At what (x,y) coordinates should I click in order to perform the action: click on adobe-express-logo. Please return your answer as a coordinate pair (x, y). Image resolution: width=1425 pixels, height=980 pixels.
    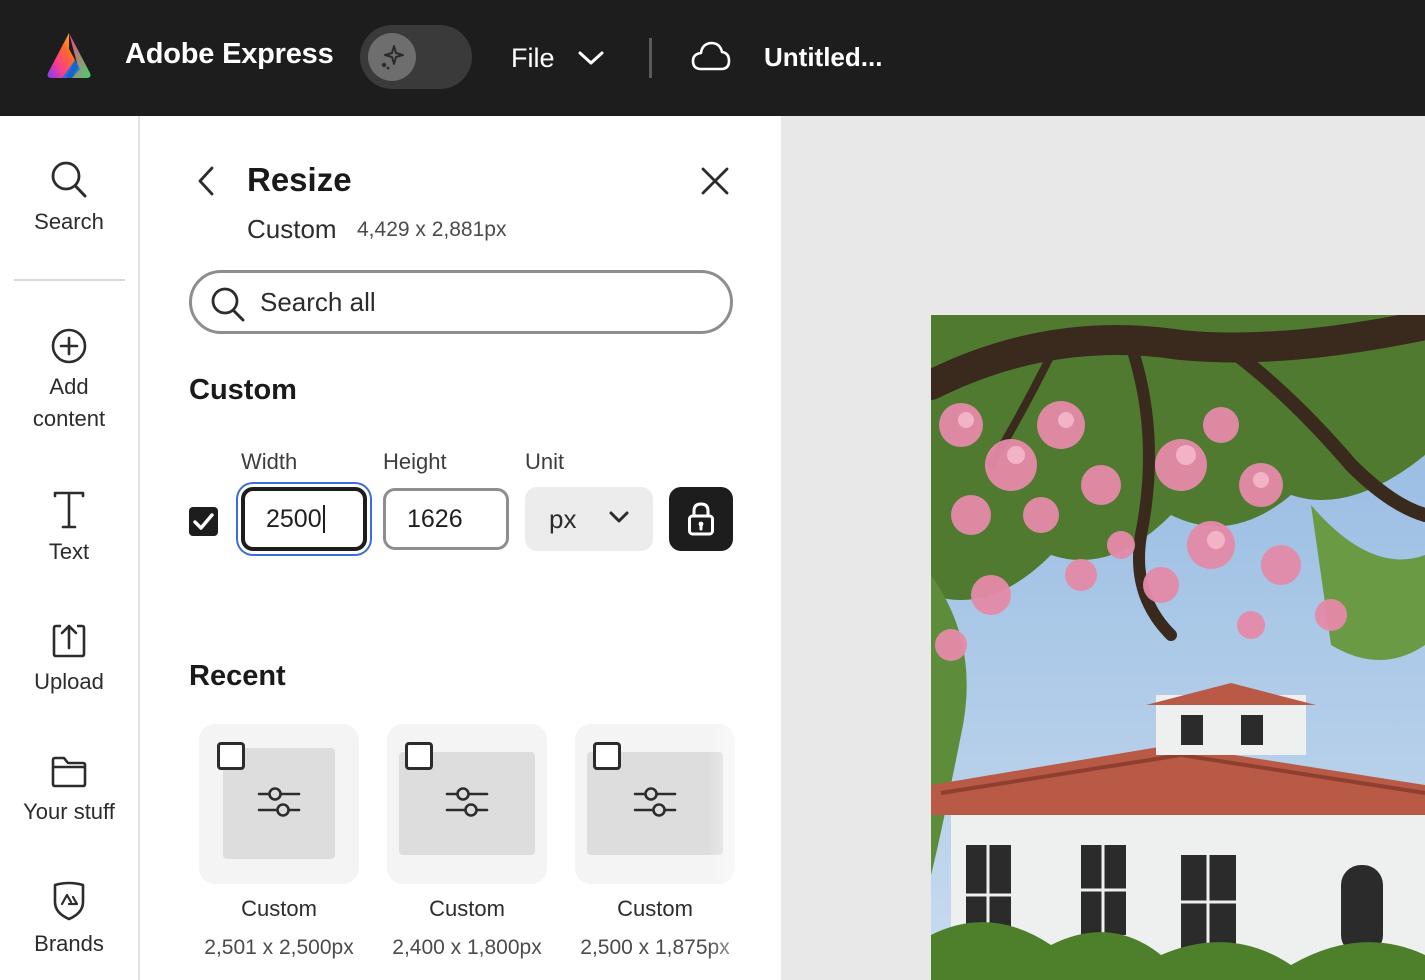
    Looking at the image, I should click on (69, 55).